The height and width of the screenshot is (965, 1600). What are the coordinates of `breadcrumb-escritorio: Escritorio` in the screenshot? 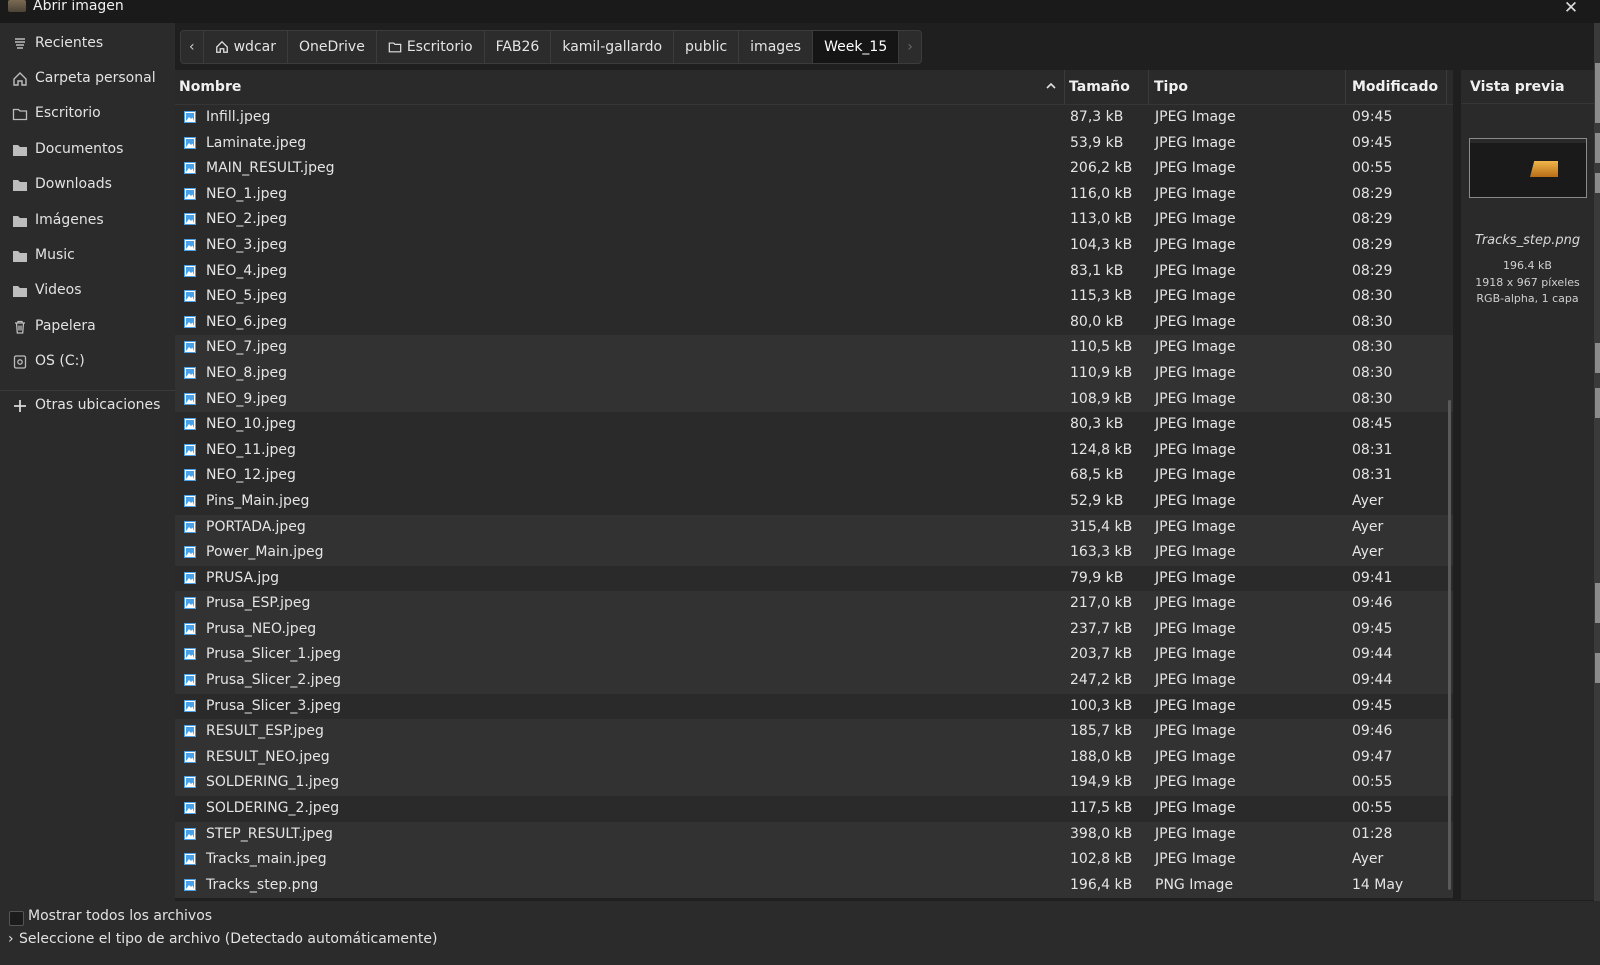 It's located at (431, 47).